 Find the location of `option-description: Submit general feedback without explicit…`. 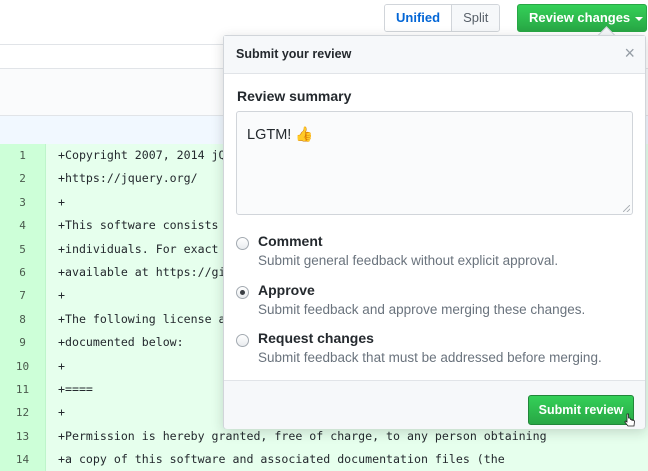

option-description: Submit general feedback without explicit… is located at coordinates (408, 260).